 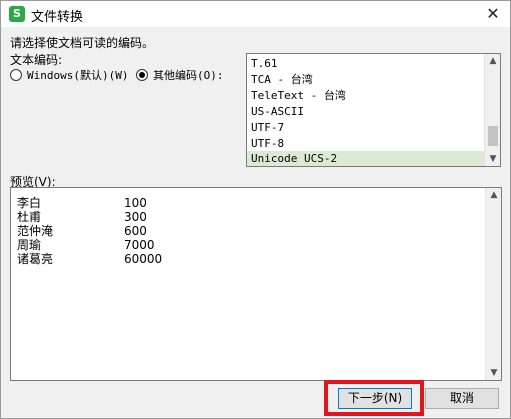 What do you see at coordinates (462, 398) in the screenshot?
I see `cancel-button: 取消` at bounding box center [462, 398].